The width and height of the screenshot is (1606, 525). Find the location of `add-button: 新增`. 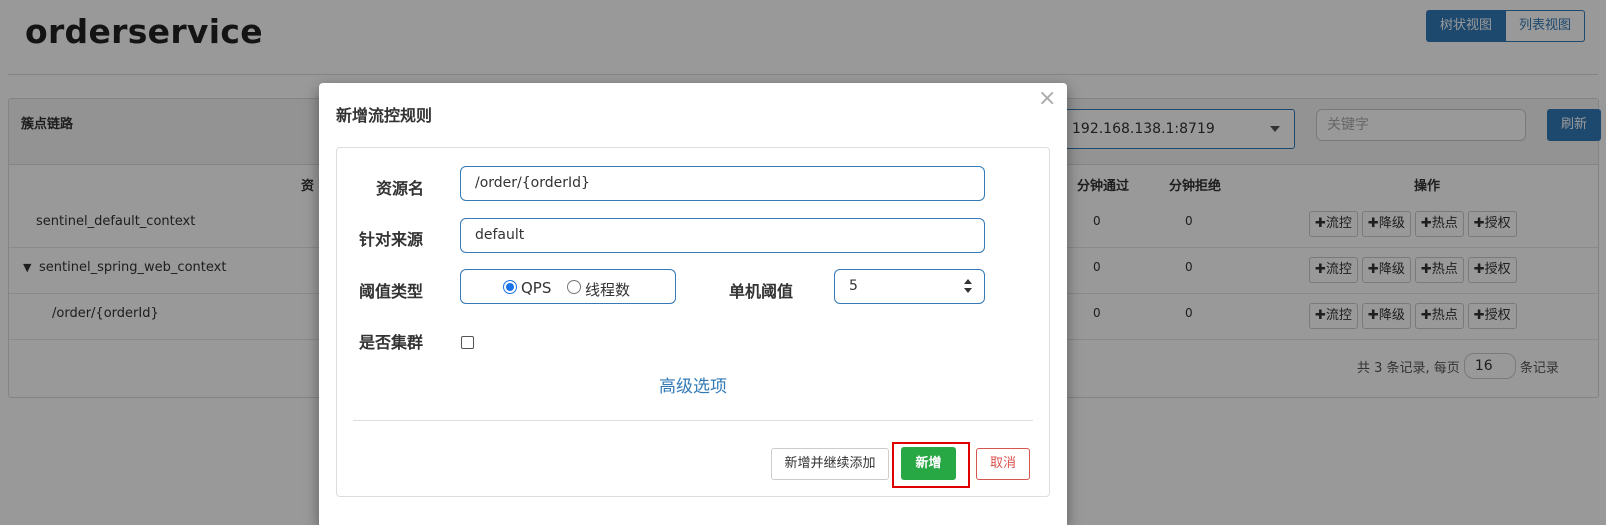

add-button: 新增 is located at coordinates (928, 463).